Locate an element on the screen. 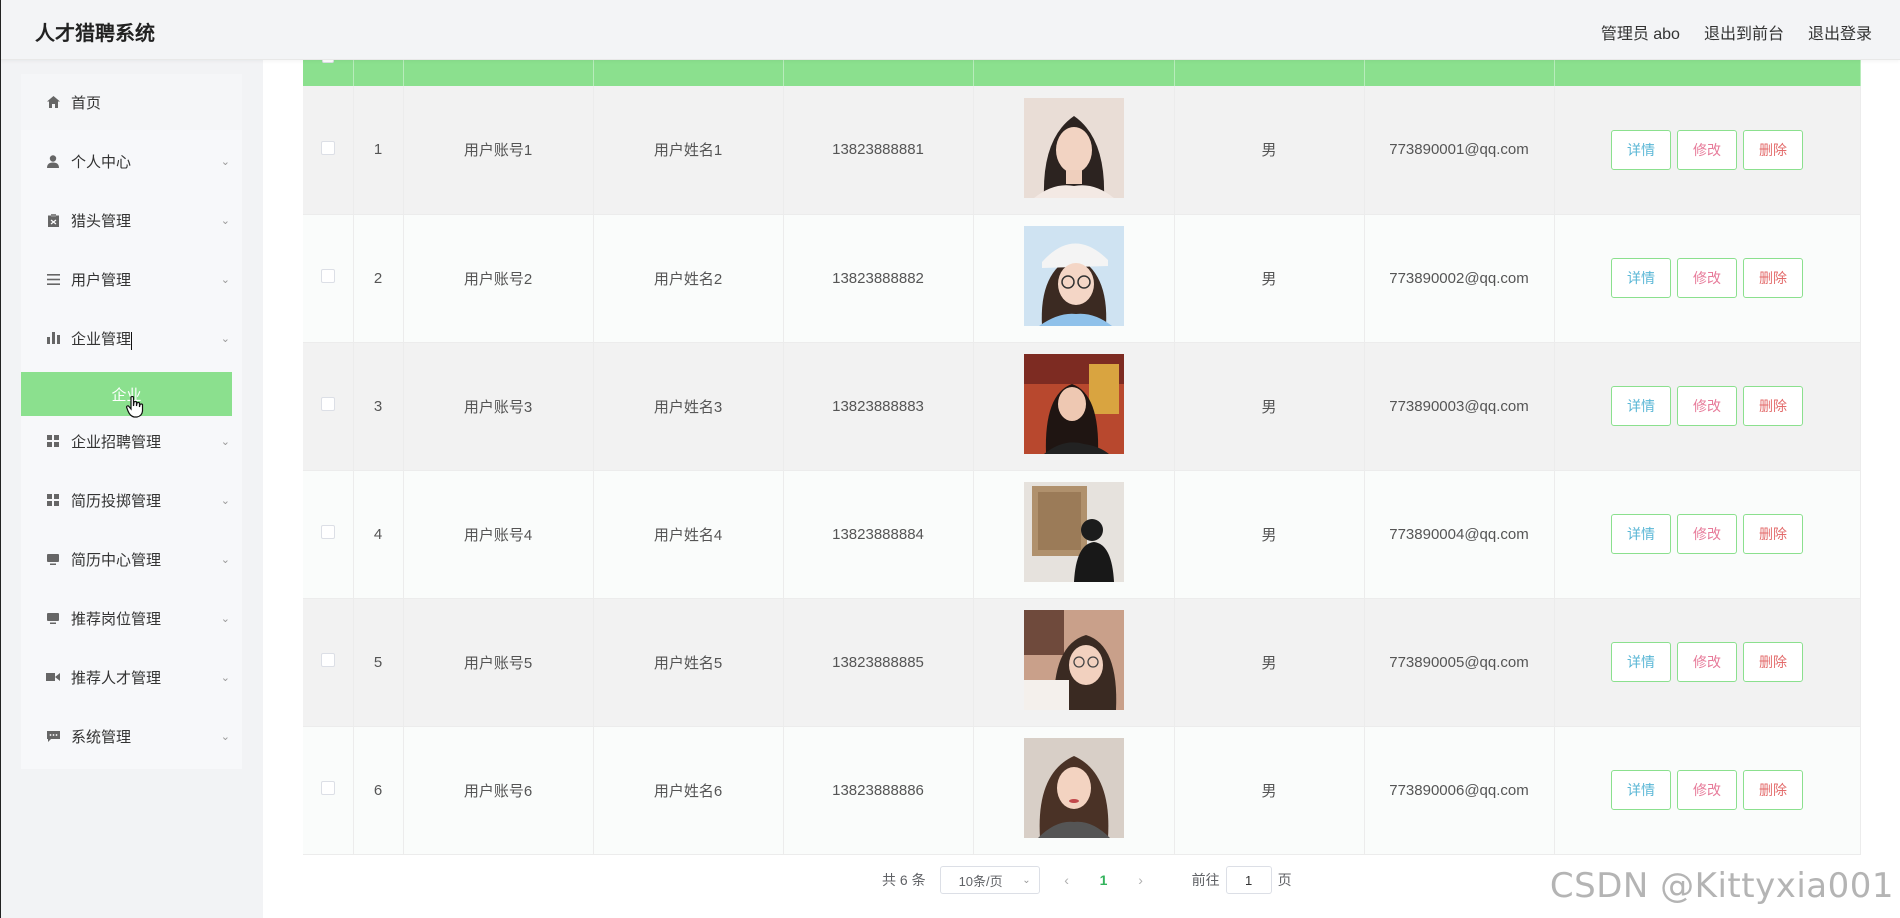 The height and width of the screenshot is (918, 1900). text-caret is located at coordinates (131, 341).